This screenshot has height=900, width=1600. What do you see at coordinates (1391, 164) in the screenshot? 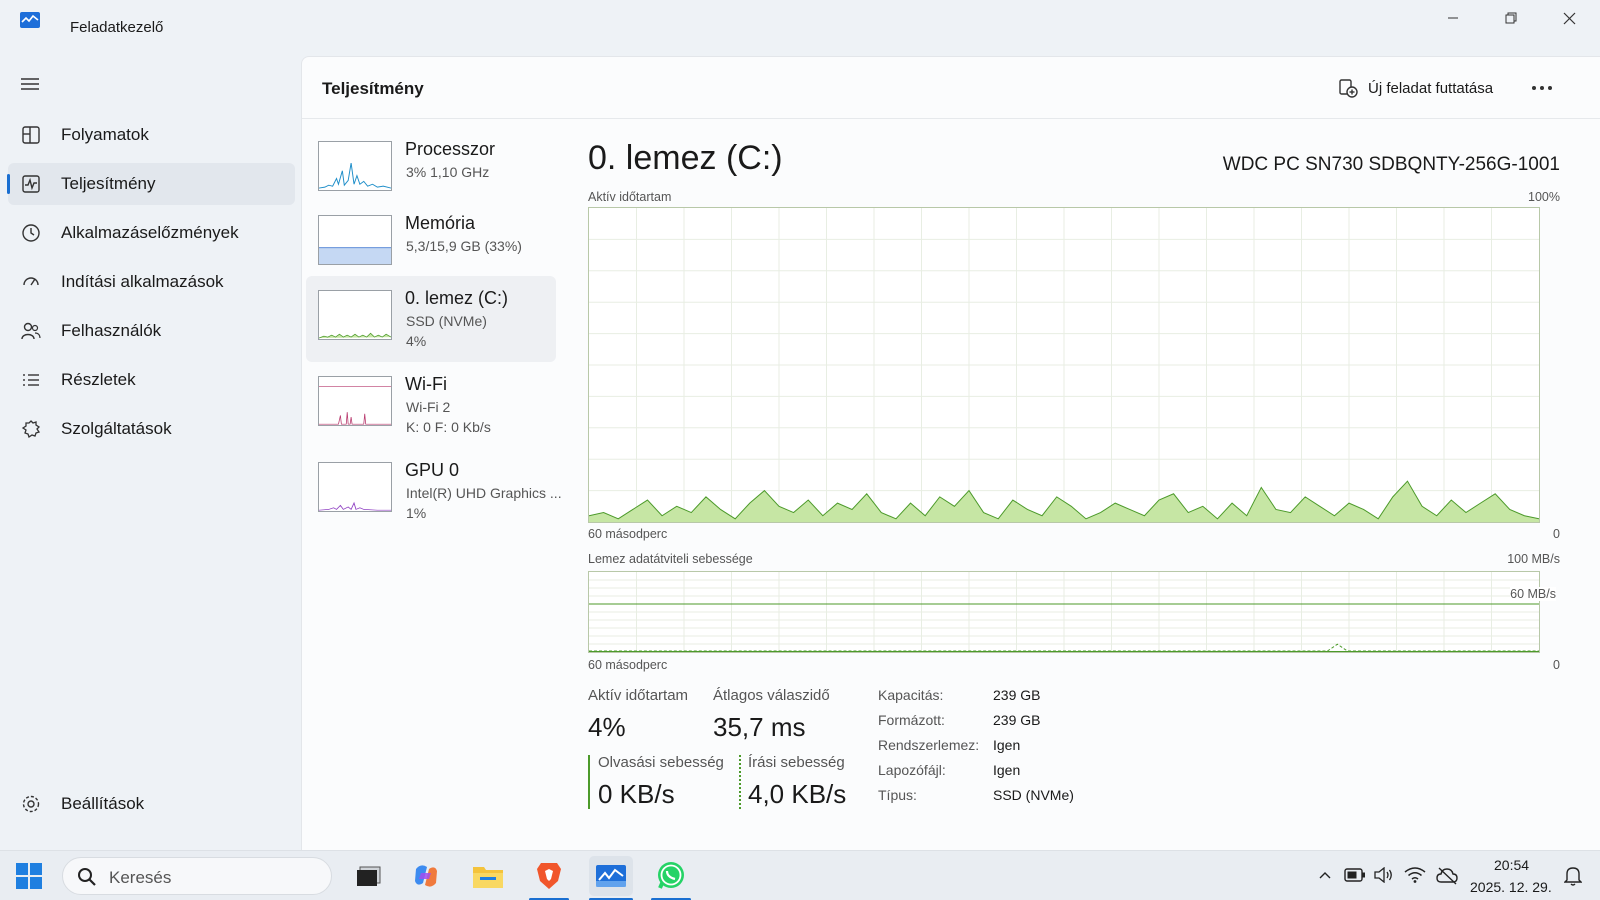
I see `disk-model: WDC PC SN730 SDBQNTY-256G-1001` at bounding box center [1391, 164].